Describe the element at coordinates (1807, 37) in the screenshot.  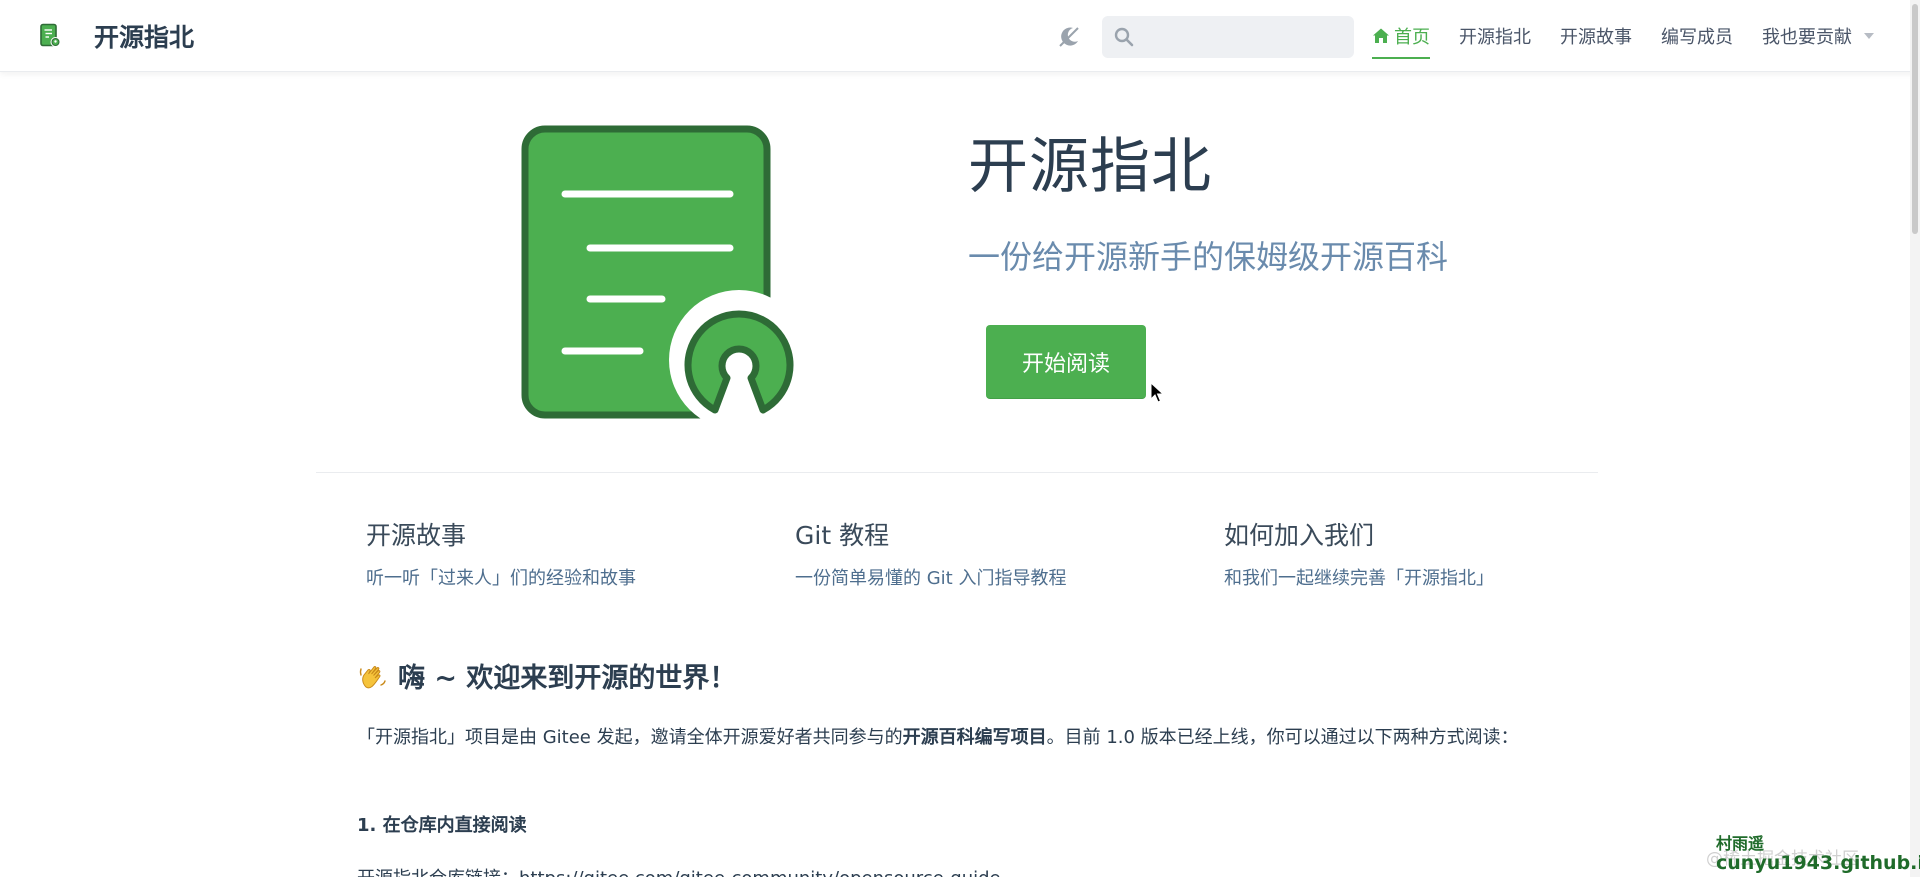
I see `nav-contribute-label: 我也要贡献` at that location.